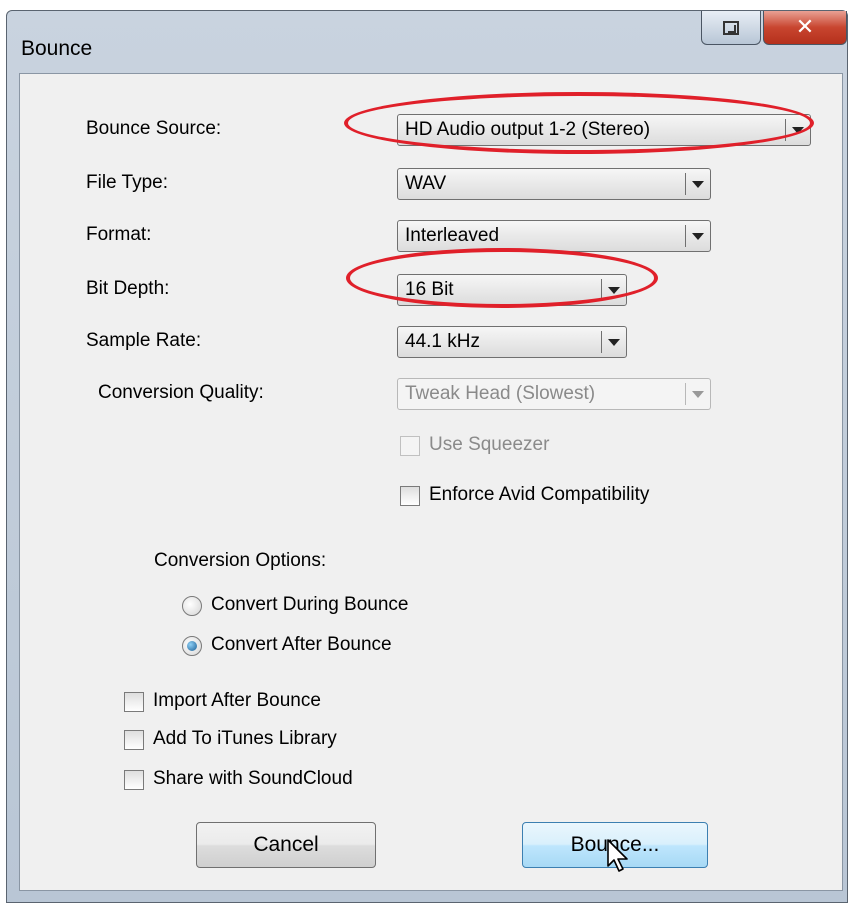 The height and width of the screenshot is (908, 854). Describe the element at coordinates (57, 48) in the screenshot. I see `window-title: Bounce` at that location.